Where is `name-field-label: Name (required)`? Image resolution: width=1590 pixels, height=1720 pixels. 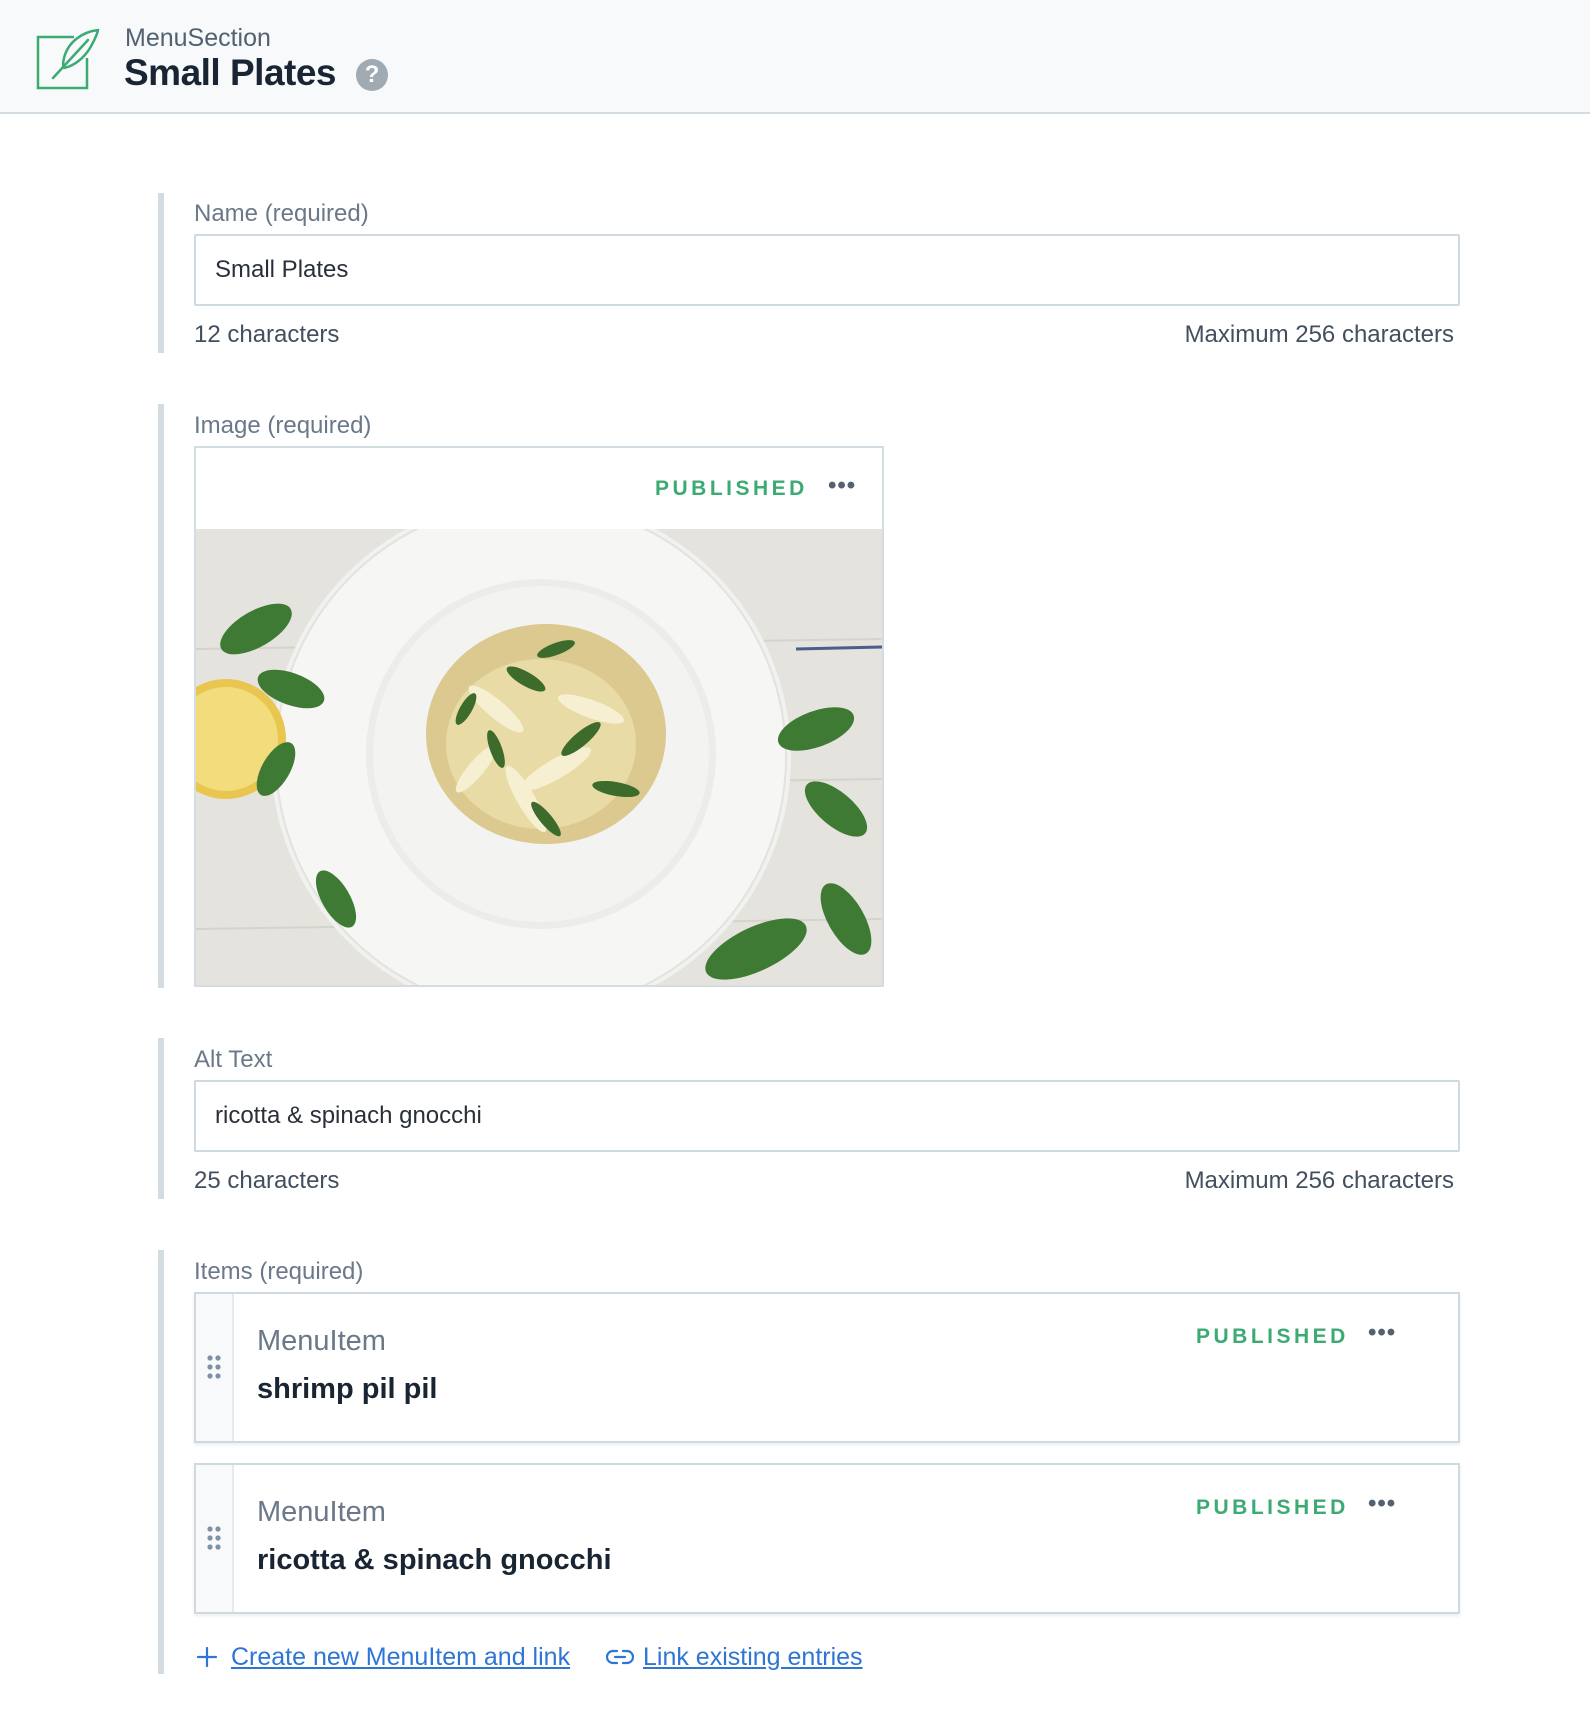 name-field-label: Name (required) is located at coordinates (281, 213).